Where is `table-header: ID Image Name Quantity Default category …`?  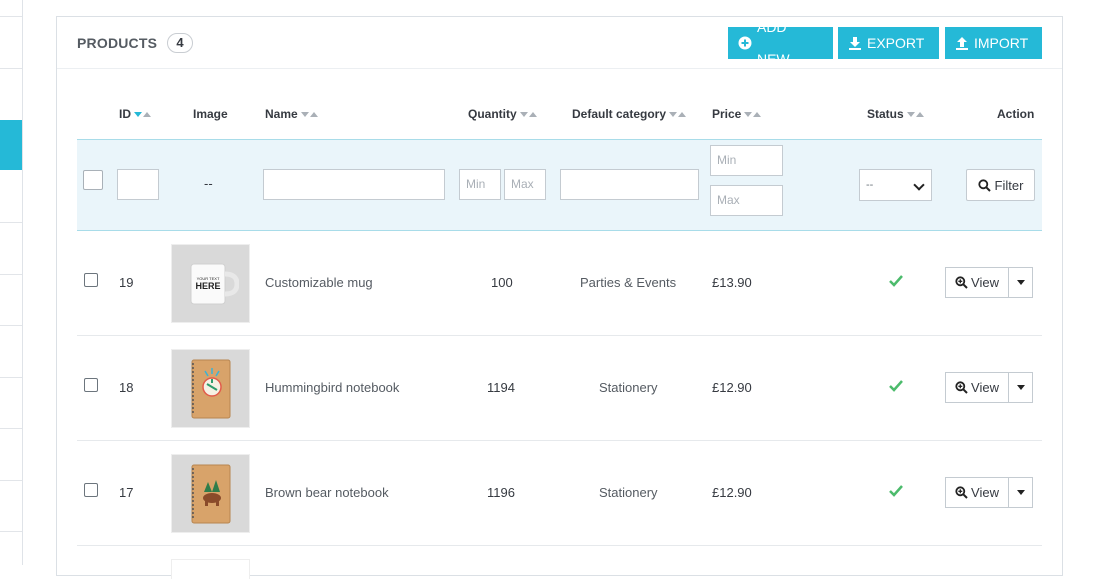 table-header: ID Image Name Quantity Default category … is located at coordinates (559, 116).